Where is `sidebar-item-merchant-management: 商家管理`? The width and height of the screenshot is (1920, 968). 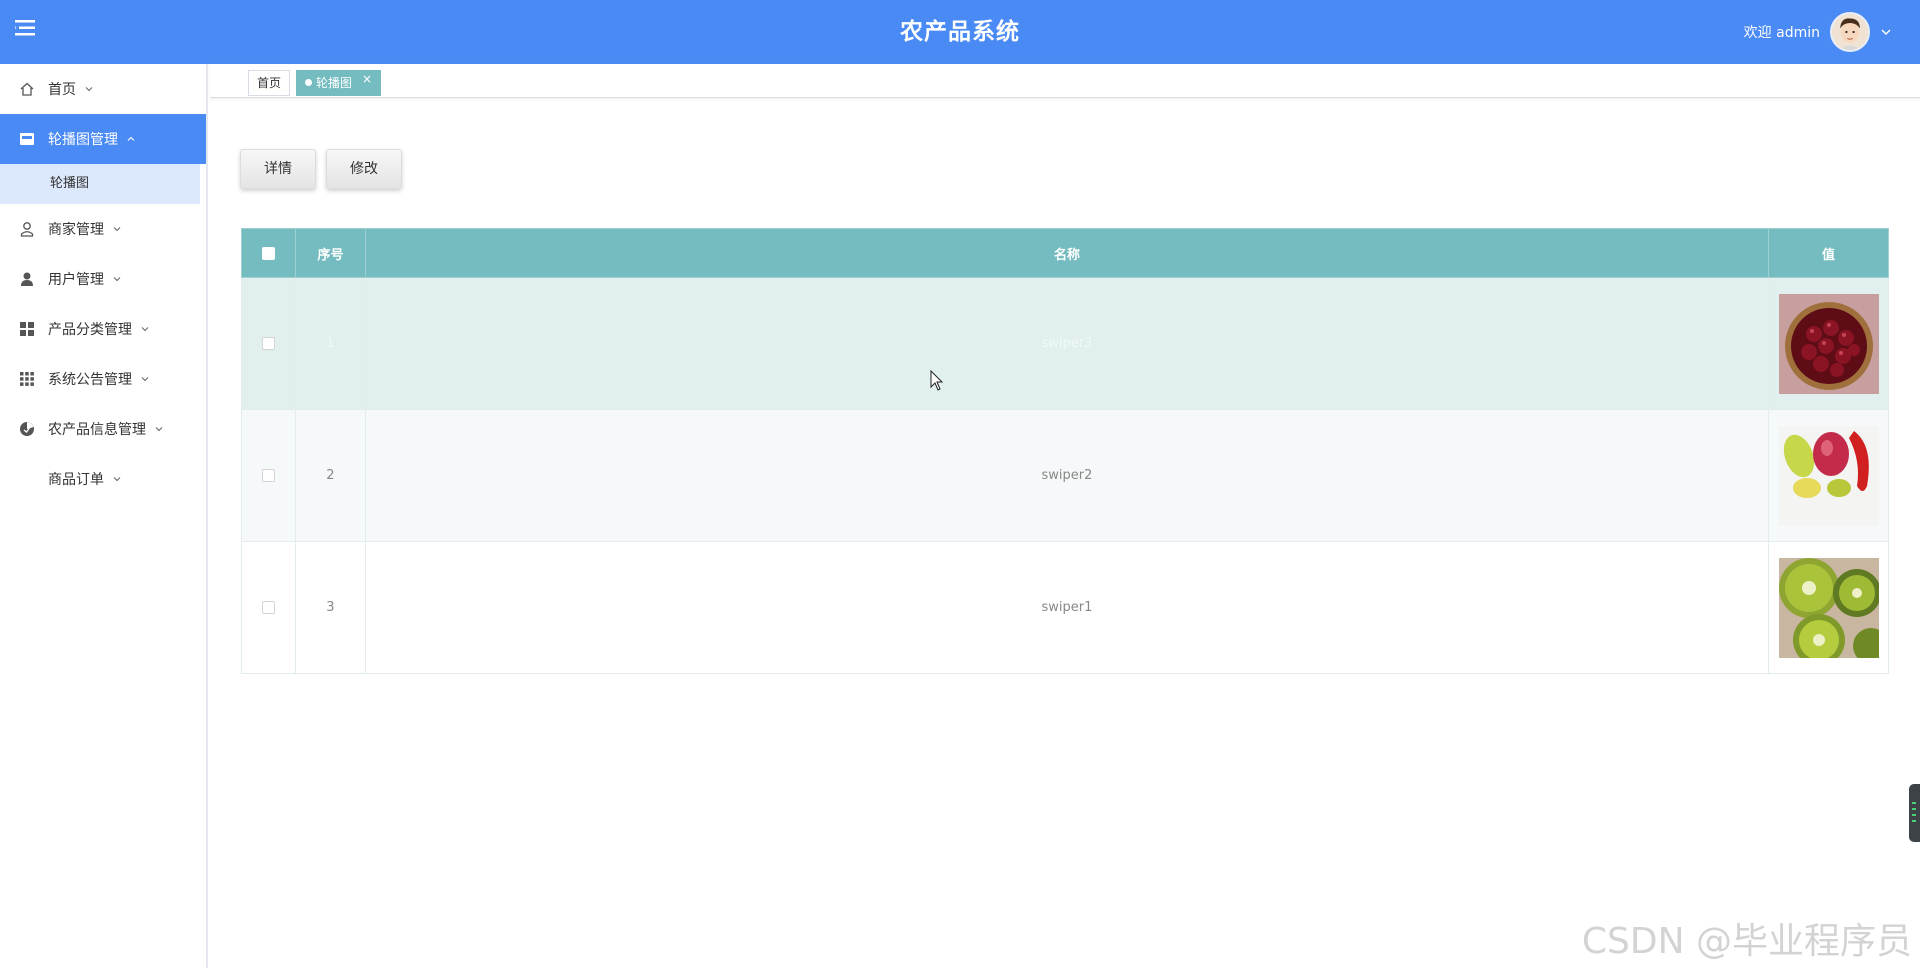 sidebar-item-merchant-management: 商家管理 is located at coordinates (103, 229).